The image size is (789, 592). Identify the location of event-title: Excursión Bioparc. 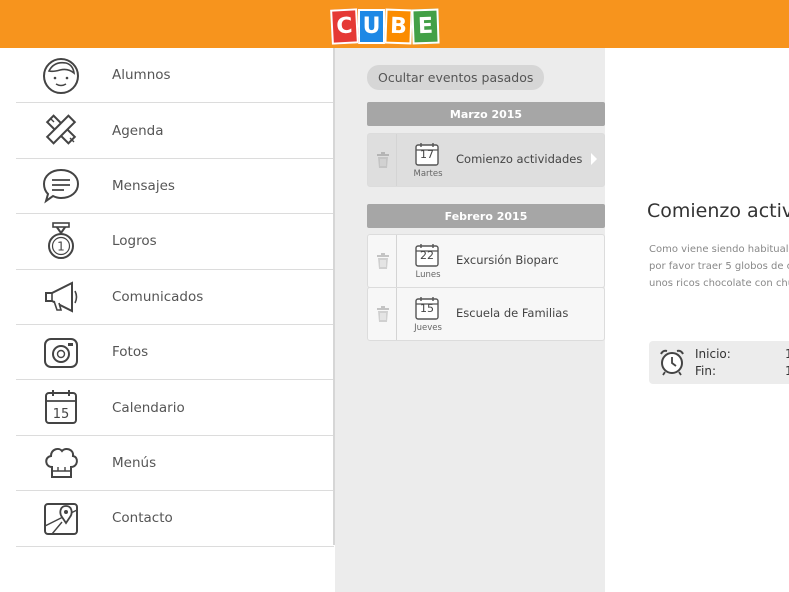
(507, 260).